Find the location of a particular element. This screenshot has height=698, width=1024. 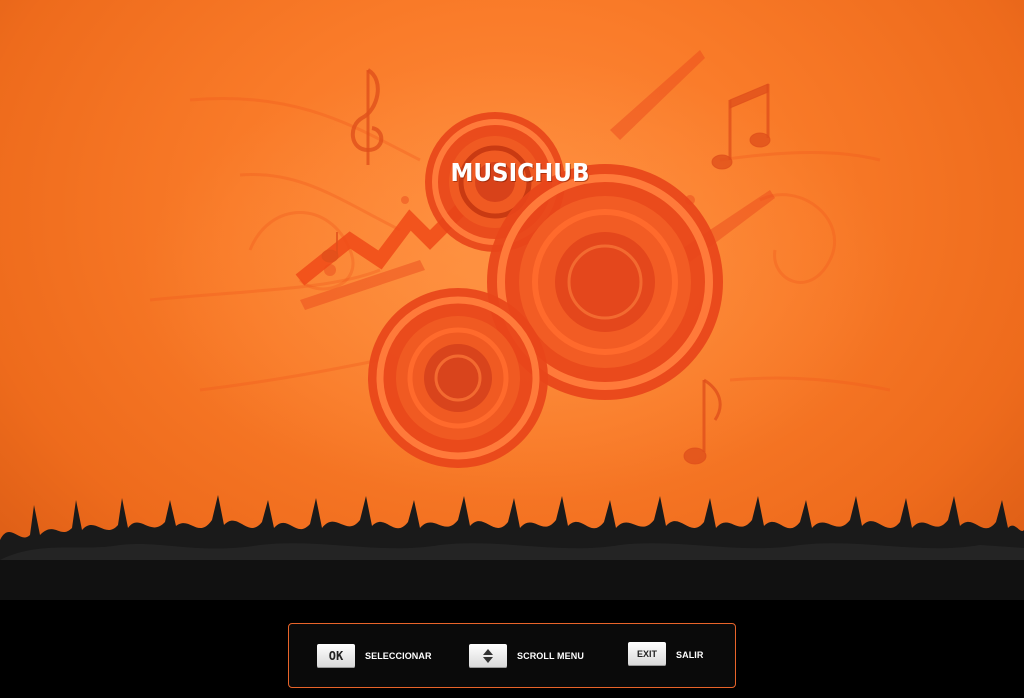

footer: OK SELECCIONAR SCROLL MENU EXIT SALIR is located at coordinates (512, 649).